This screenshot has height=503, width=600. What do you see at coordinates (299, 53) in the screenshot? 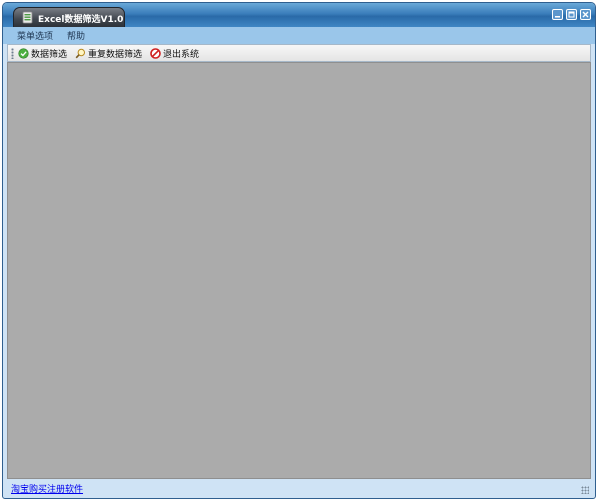
I see `toolbar: 数据筛选 重复数据筛选 退出系统` at bounding box center [299, 53].